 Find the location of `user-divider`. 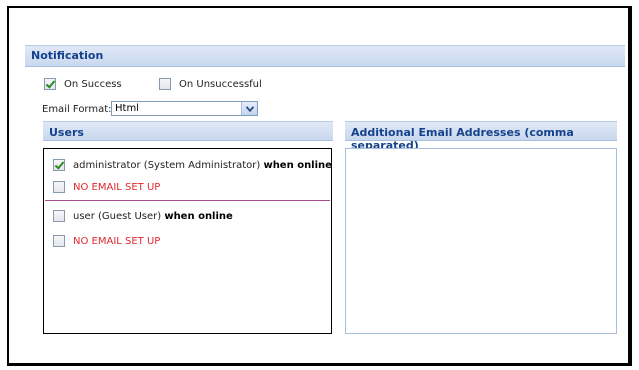

user-divider is located at coordinates (187, 200).